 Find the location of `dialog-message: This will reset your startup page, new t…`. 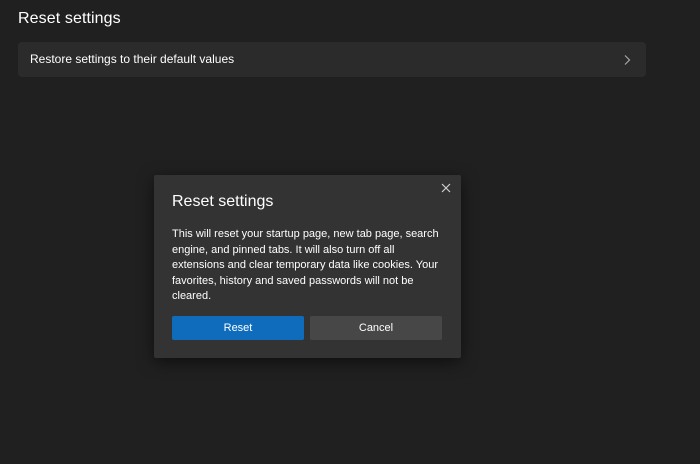

dialog-message: This will reset your startup page, new t… is located at coordinates (305, 265).